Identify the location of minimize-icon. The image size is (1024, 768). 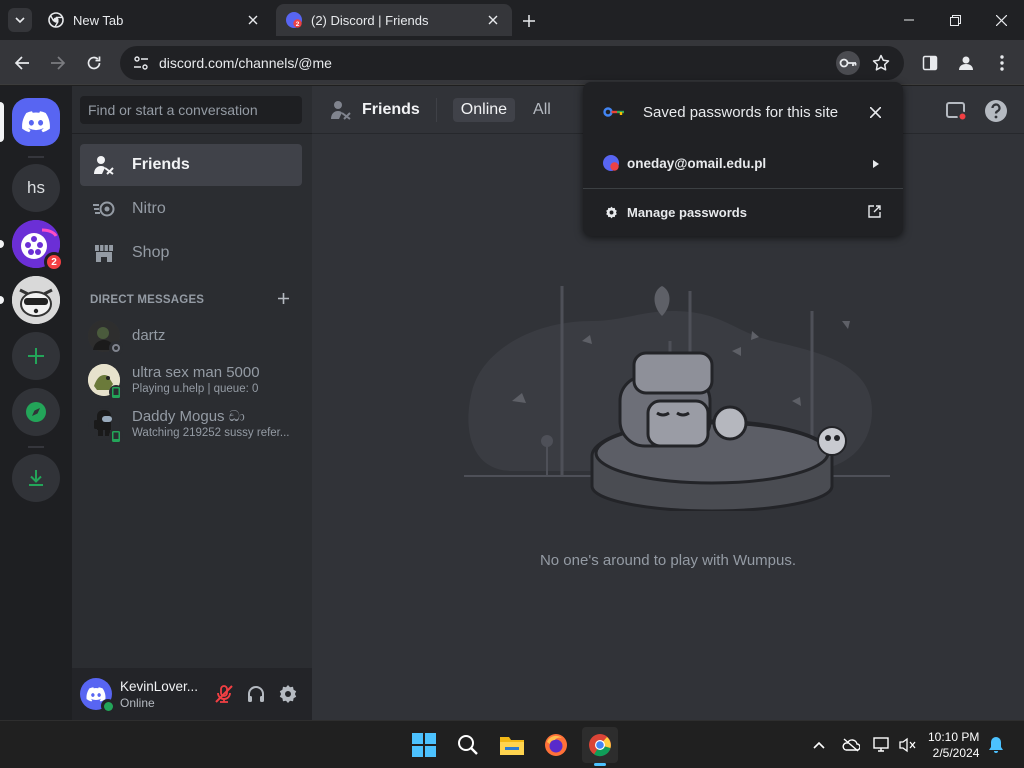
(909, 20).